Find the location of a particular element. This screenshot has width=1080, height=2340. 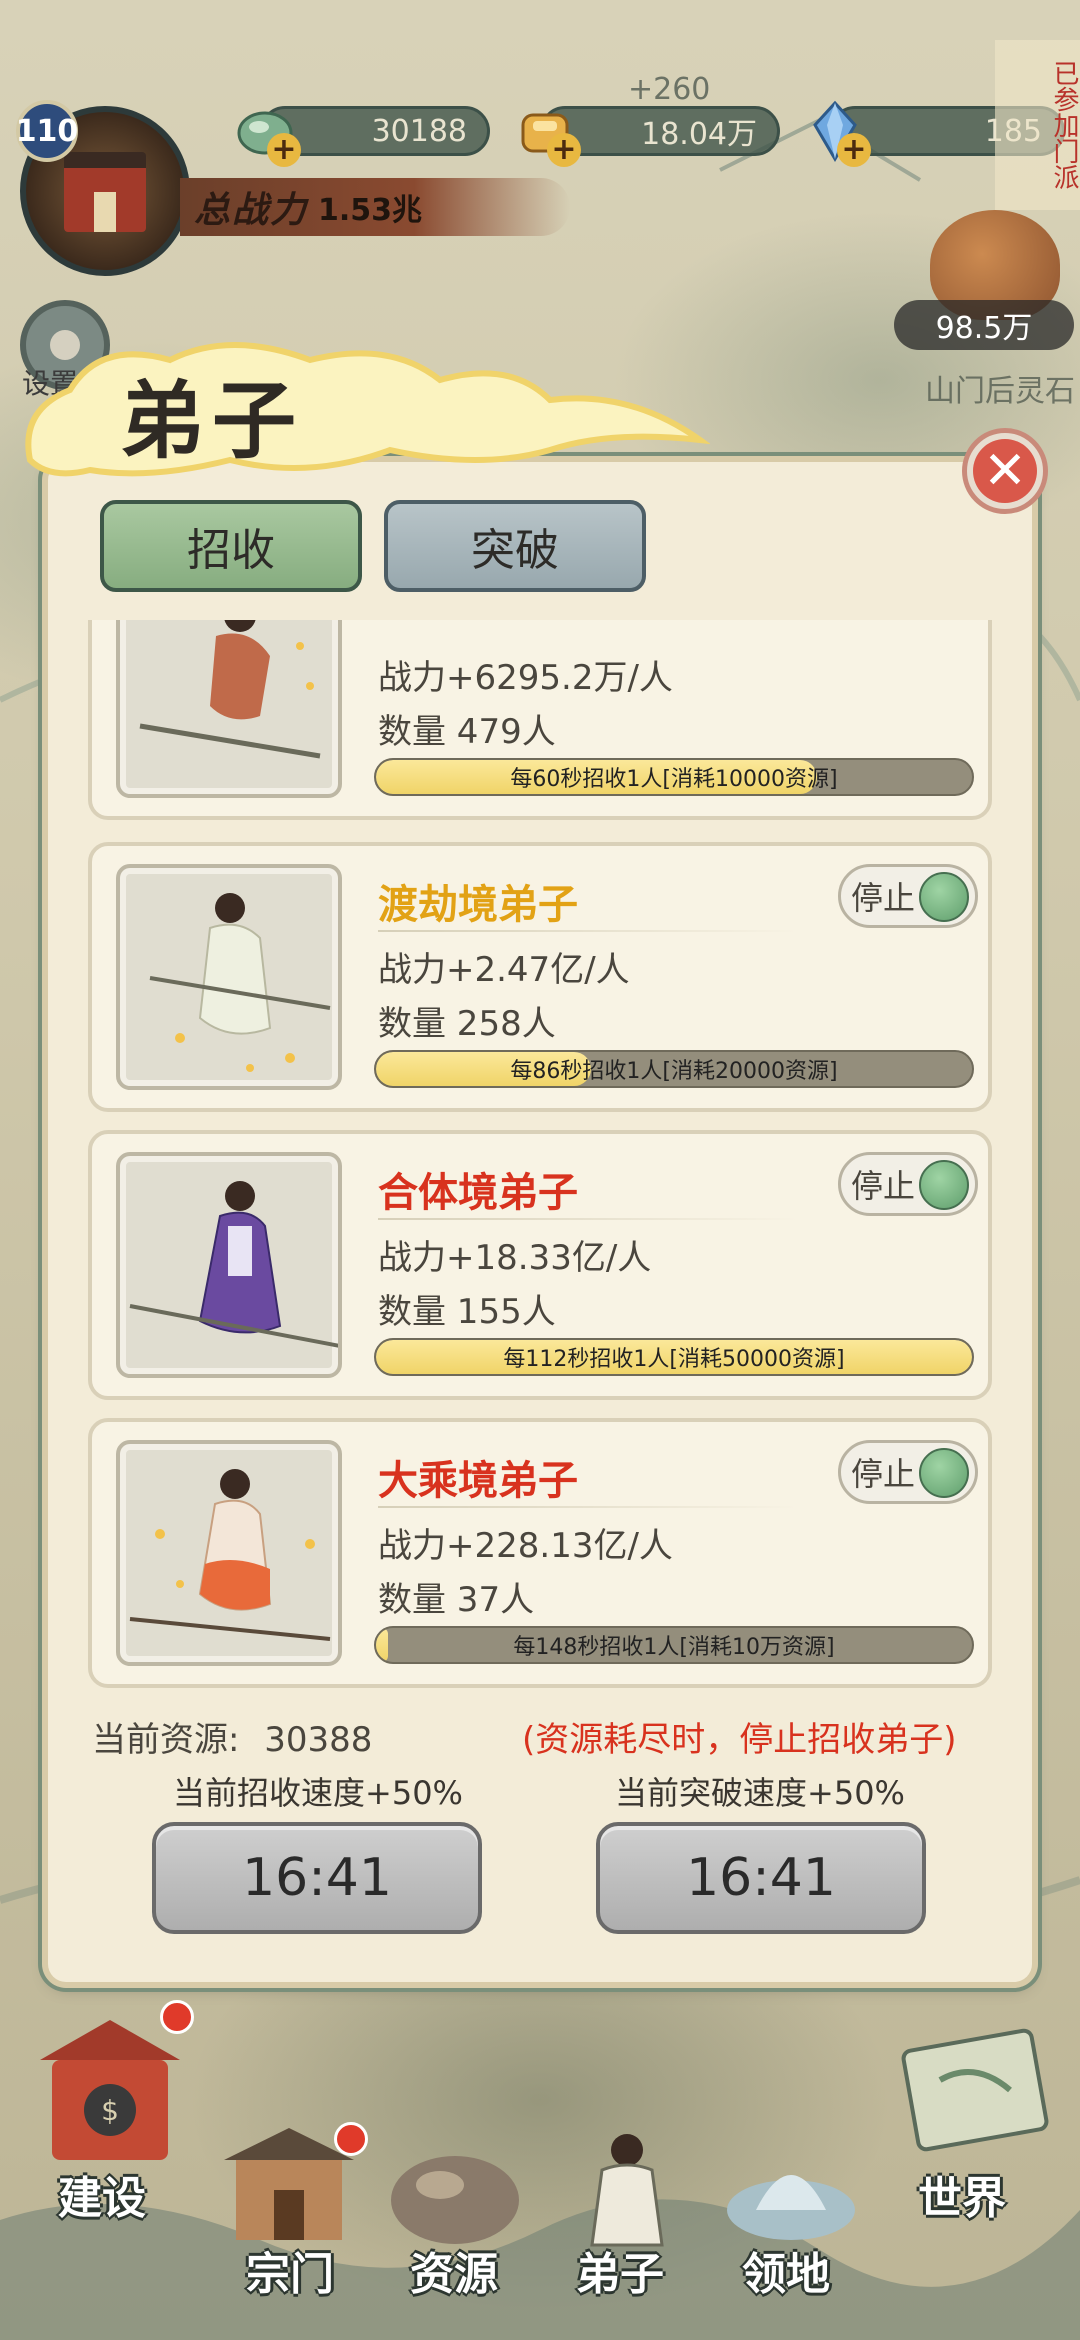

nav-build-label: 建设 is located at coordinates (102, 2198).